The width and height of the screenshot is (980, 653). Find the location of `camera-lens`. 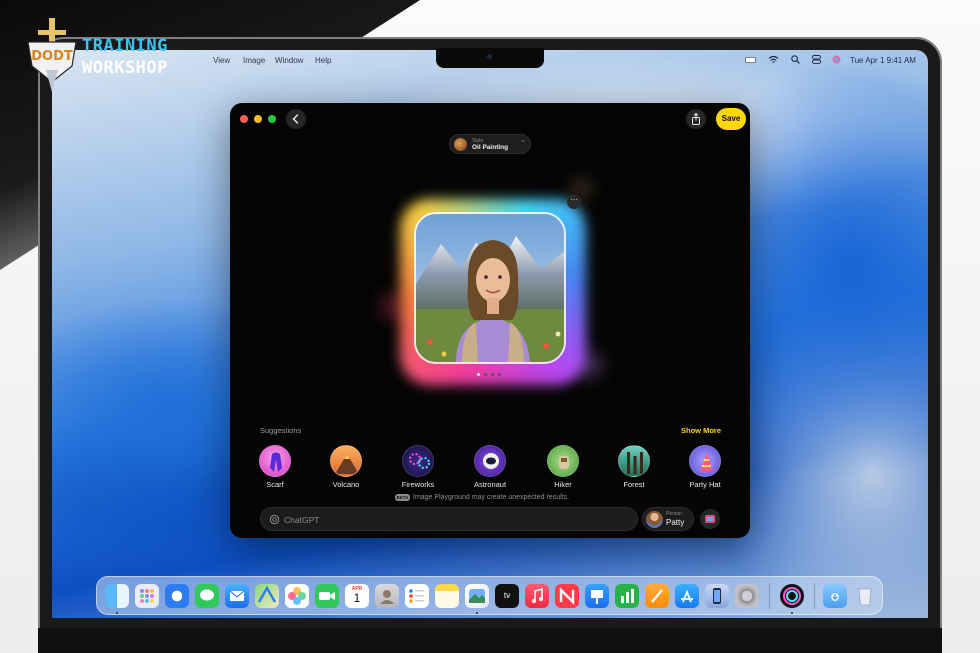

camera-lens is located at coordinates (489, 56).